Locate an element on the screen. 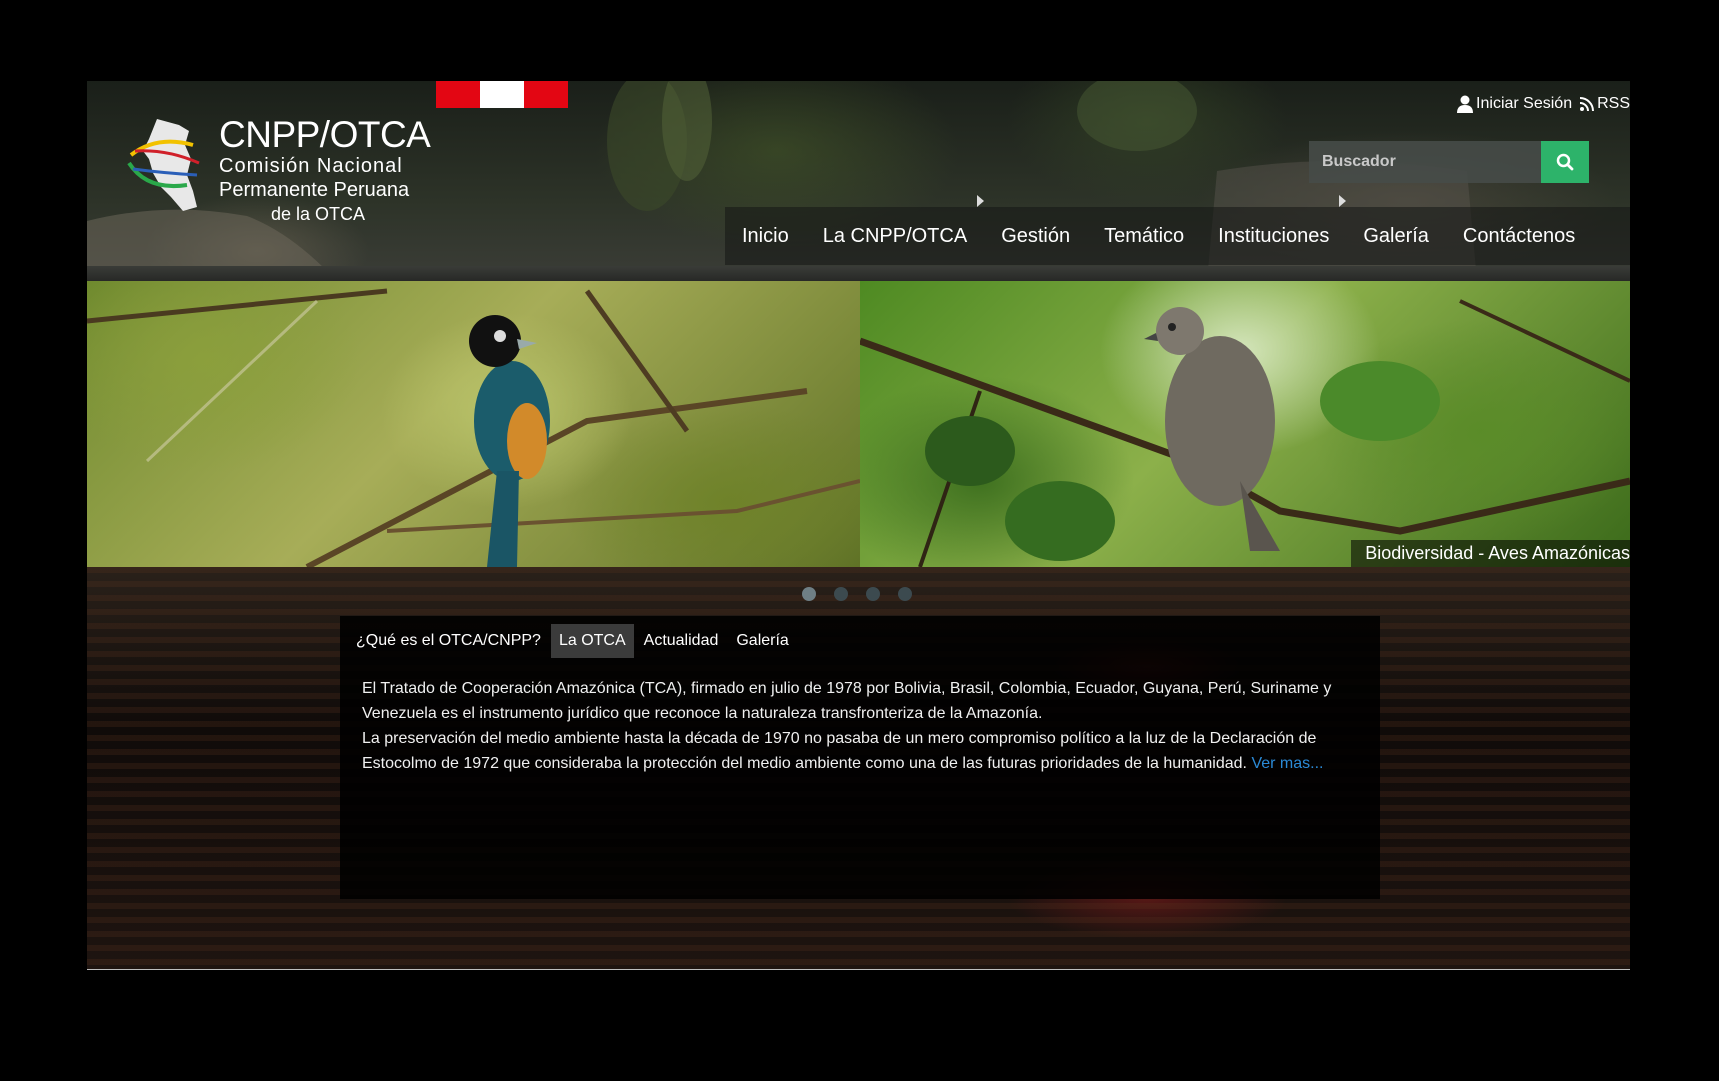 This screenshot has width=1719, height=1081. trogon-bird-image is located at coordinates (473, 427).